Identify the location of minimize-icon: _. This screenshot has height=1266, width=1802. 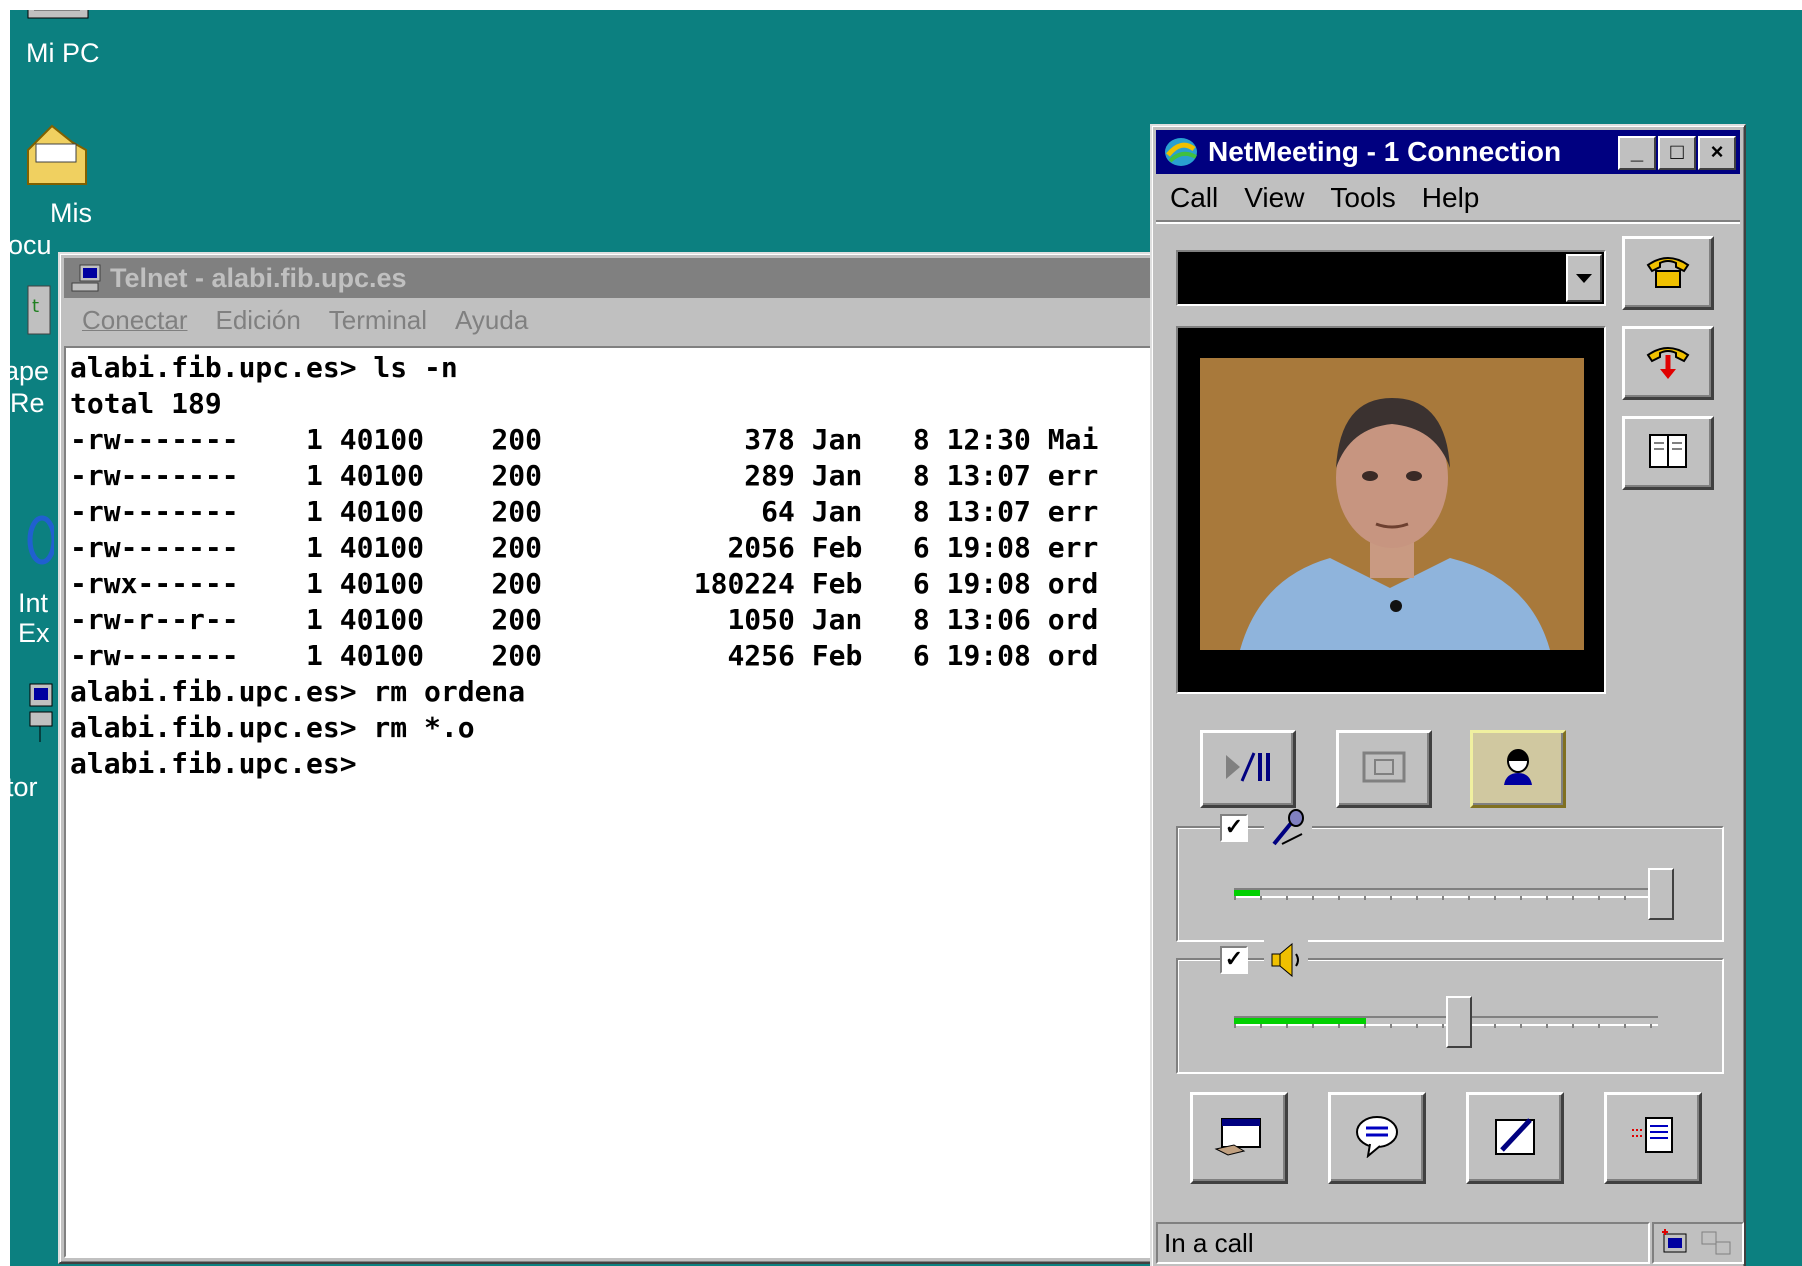
(1637, 151).